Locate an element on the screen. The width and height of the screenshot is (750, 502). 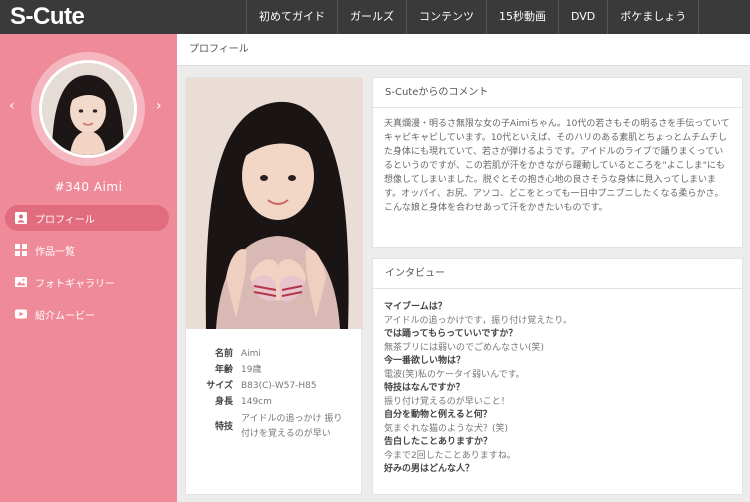
profile-row-size: サイズ B83(C)-W57-H85 is located at coordinates (274, 386).